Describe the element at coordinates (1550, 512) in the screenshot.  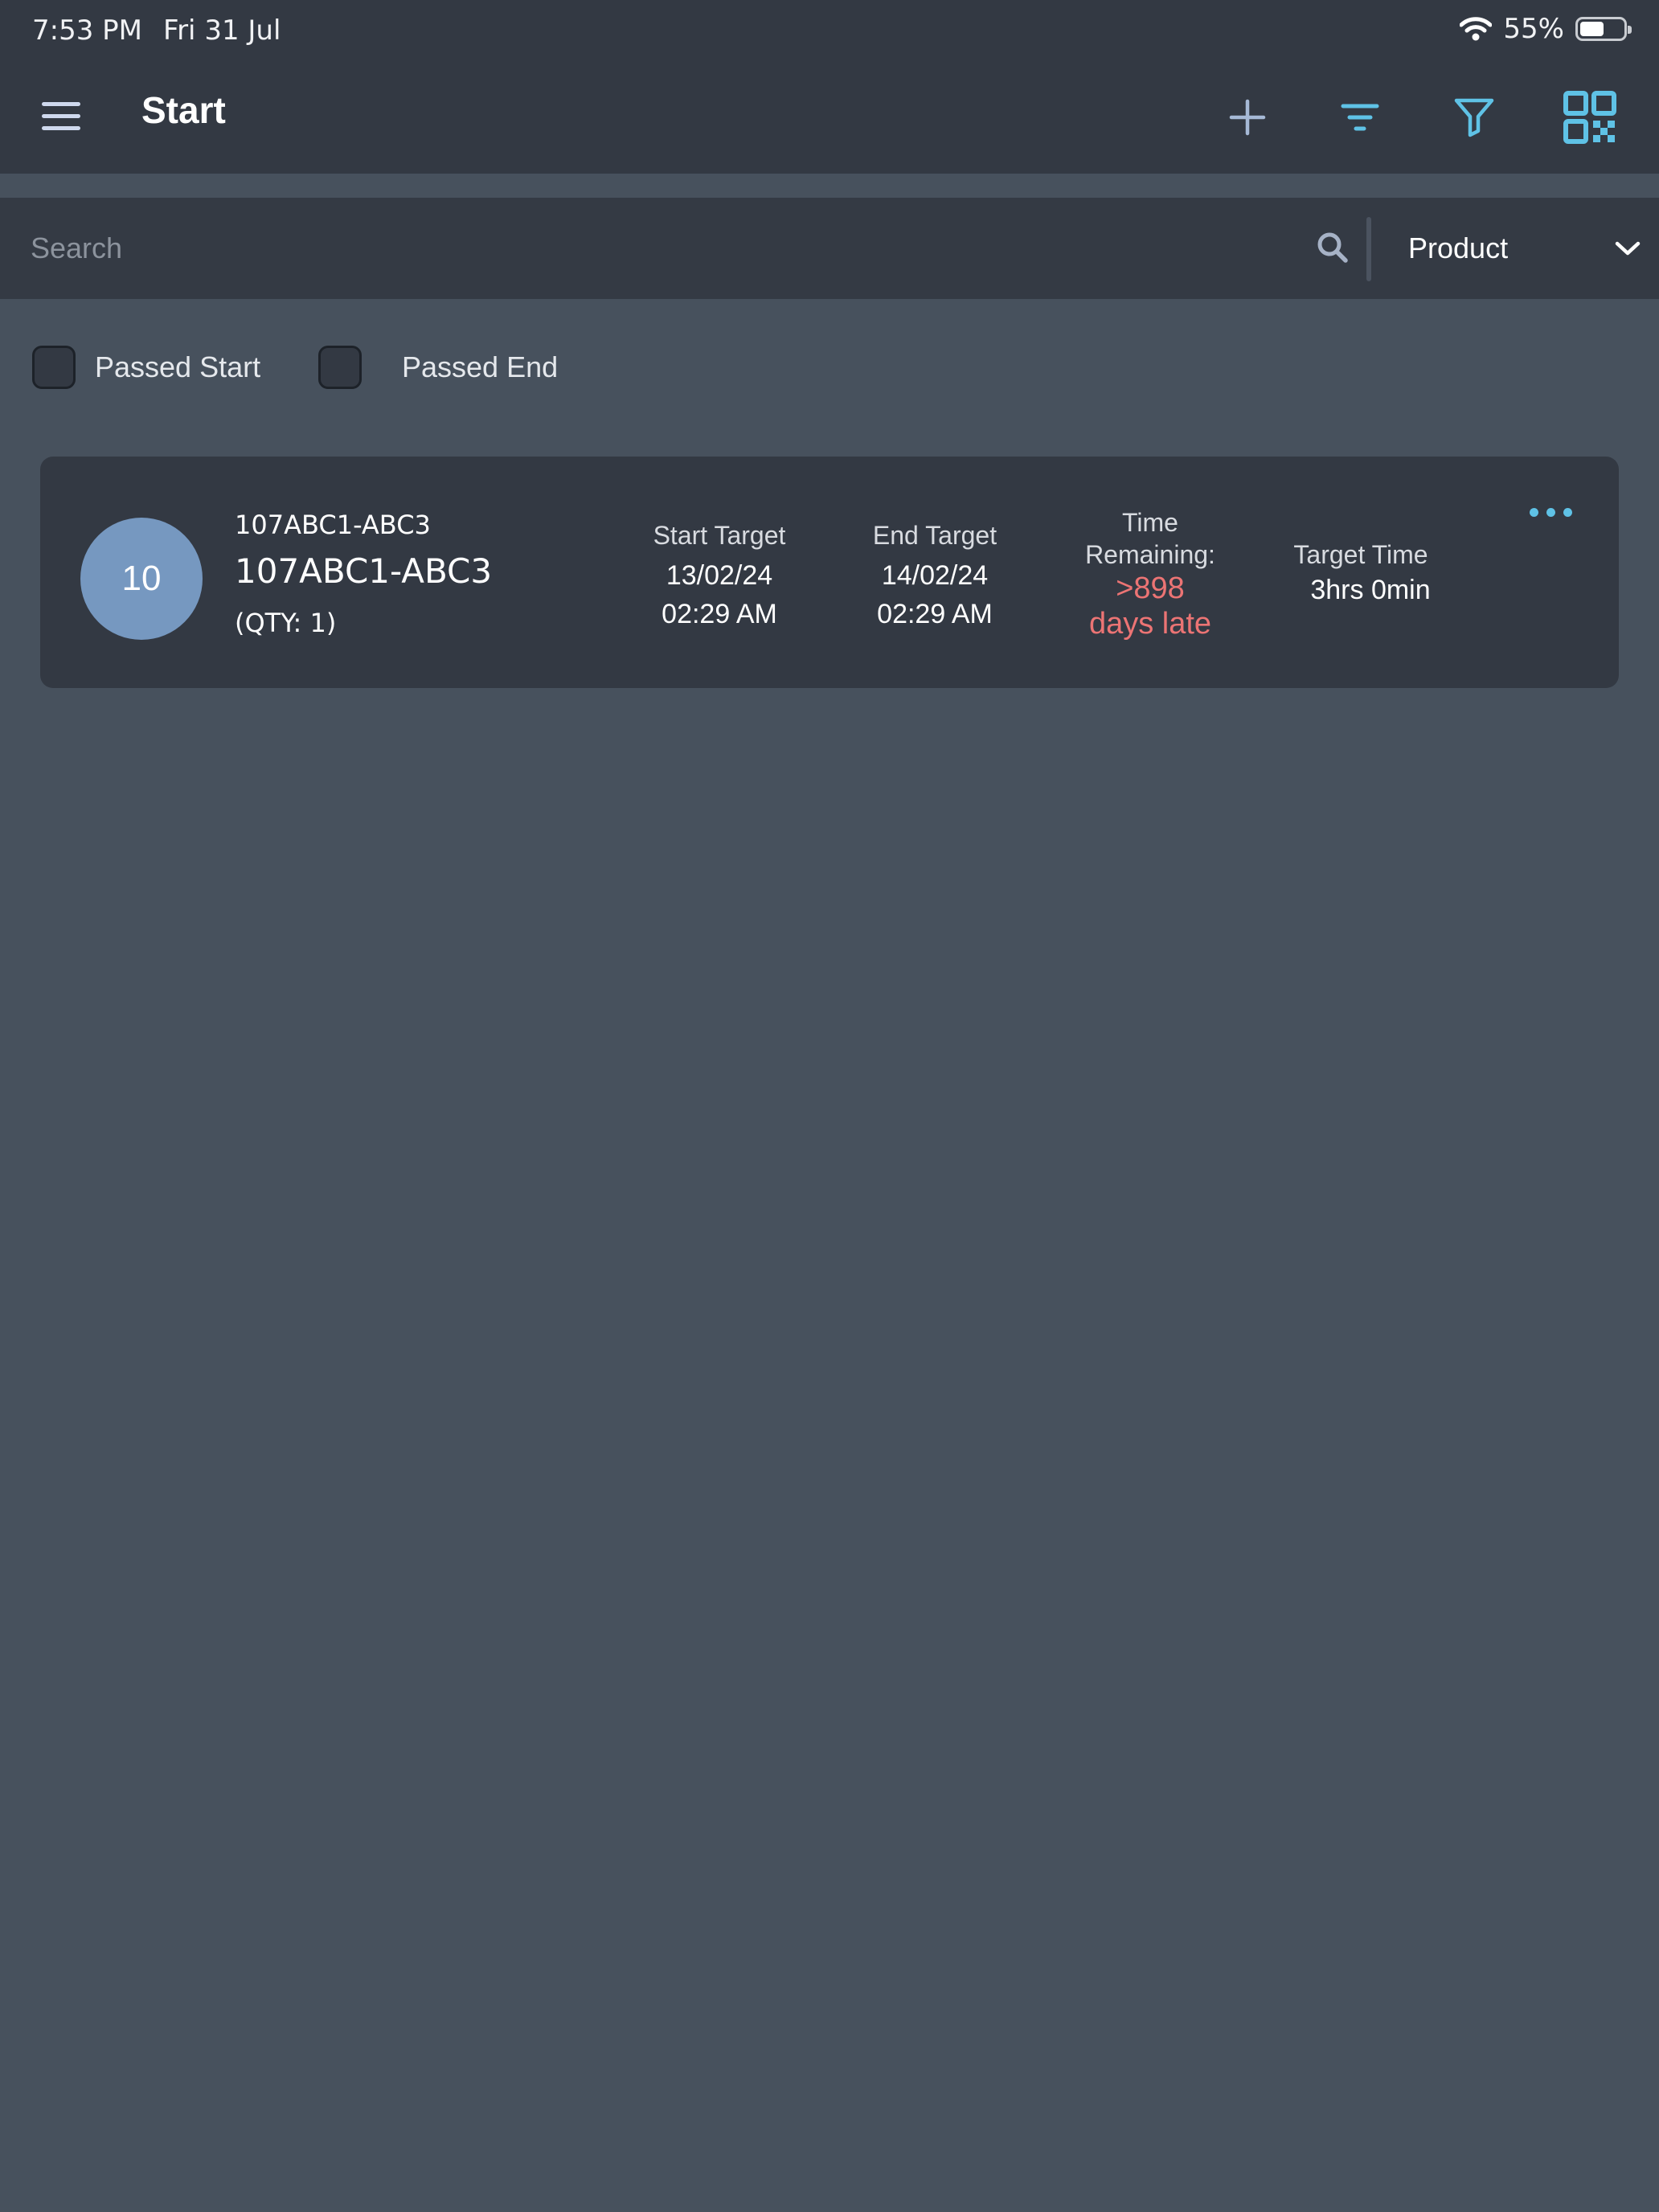
I see `more-options-icon` at that location.